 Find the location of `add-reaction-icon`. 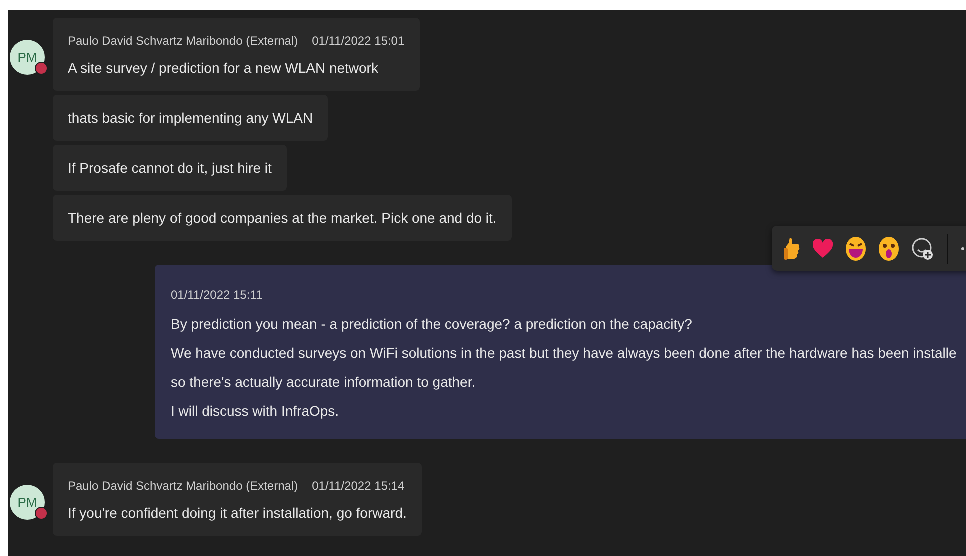

add-reaction-icon is located at coordinates (923, 248).